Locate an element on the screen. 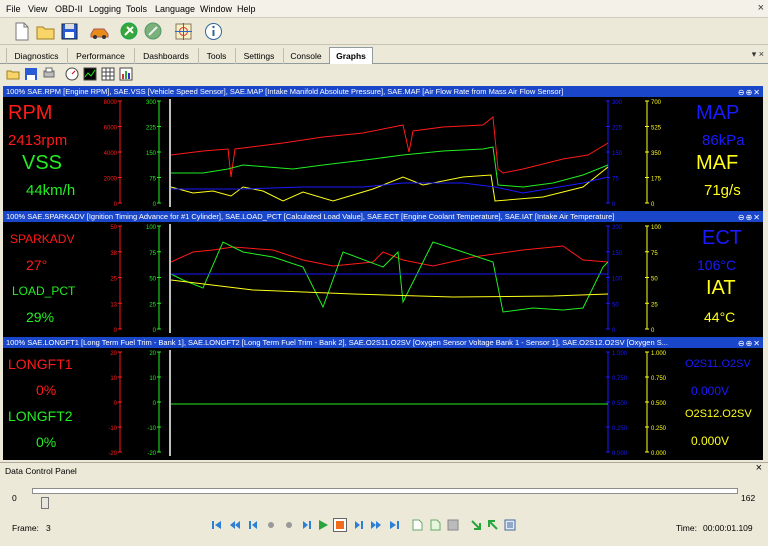 This screenshot has width=768, height=546. longft2-value: 0% is located at coordinates (46, 442).